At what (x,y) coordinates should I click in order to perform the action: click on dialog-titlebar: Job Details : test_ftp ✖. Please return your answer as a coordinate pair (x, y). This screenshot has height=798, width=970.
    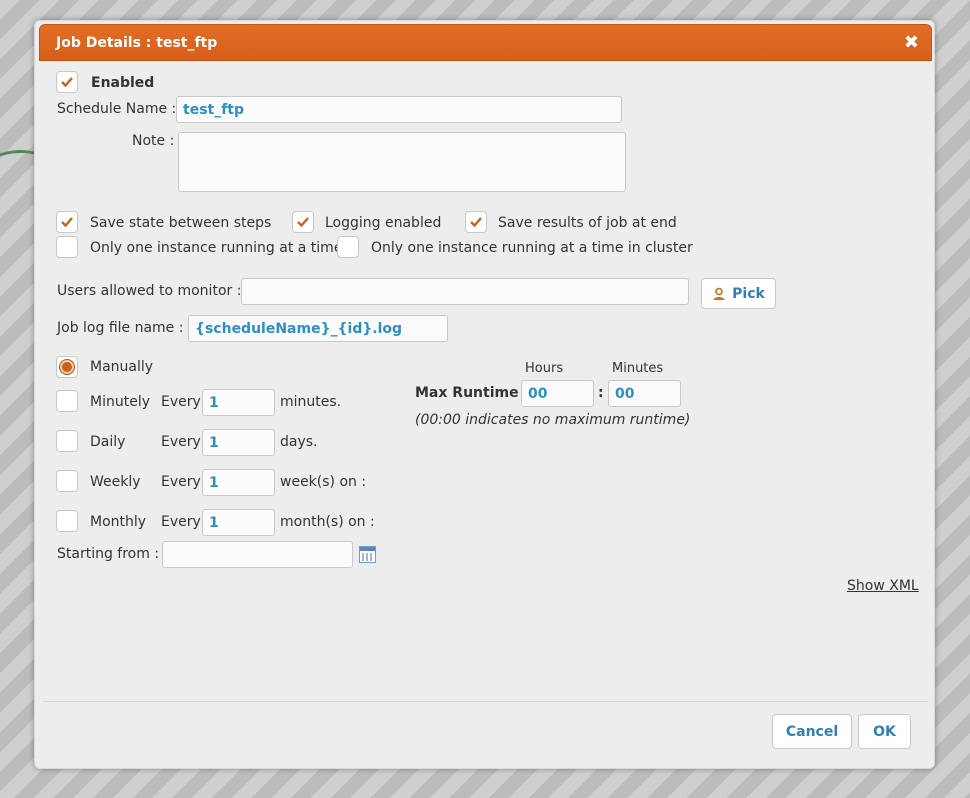
    Looking at the image, I should click on (485, 42).